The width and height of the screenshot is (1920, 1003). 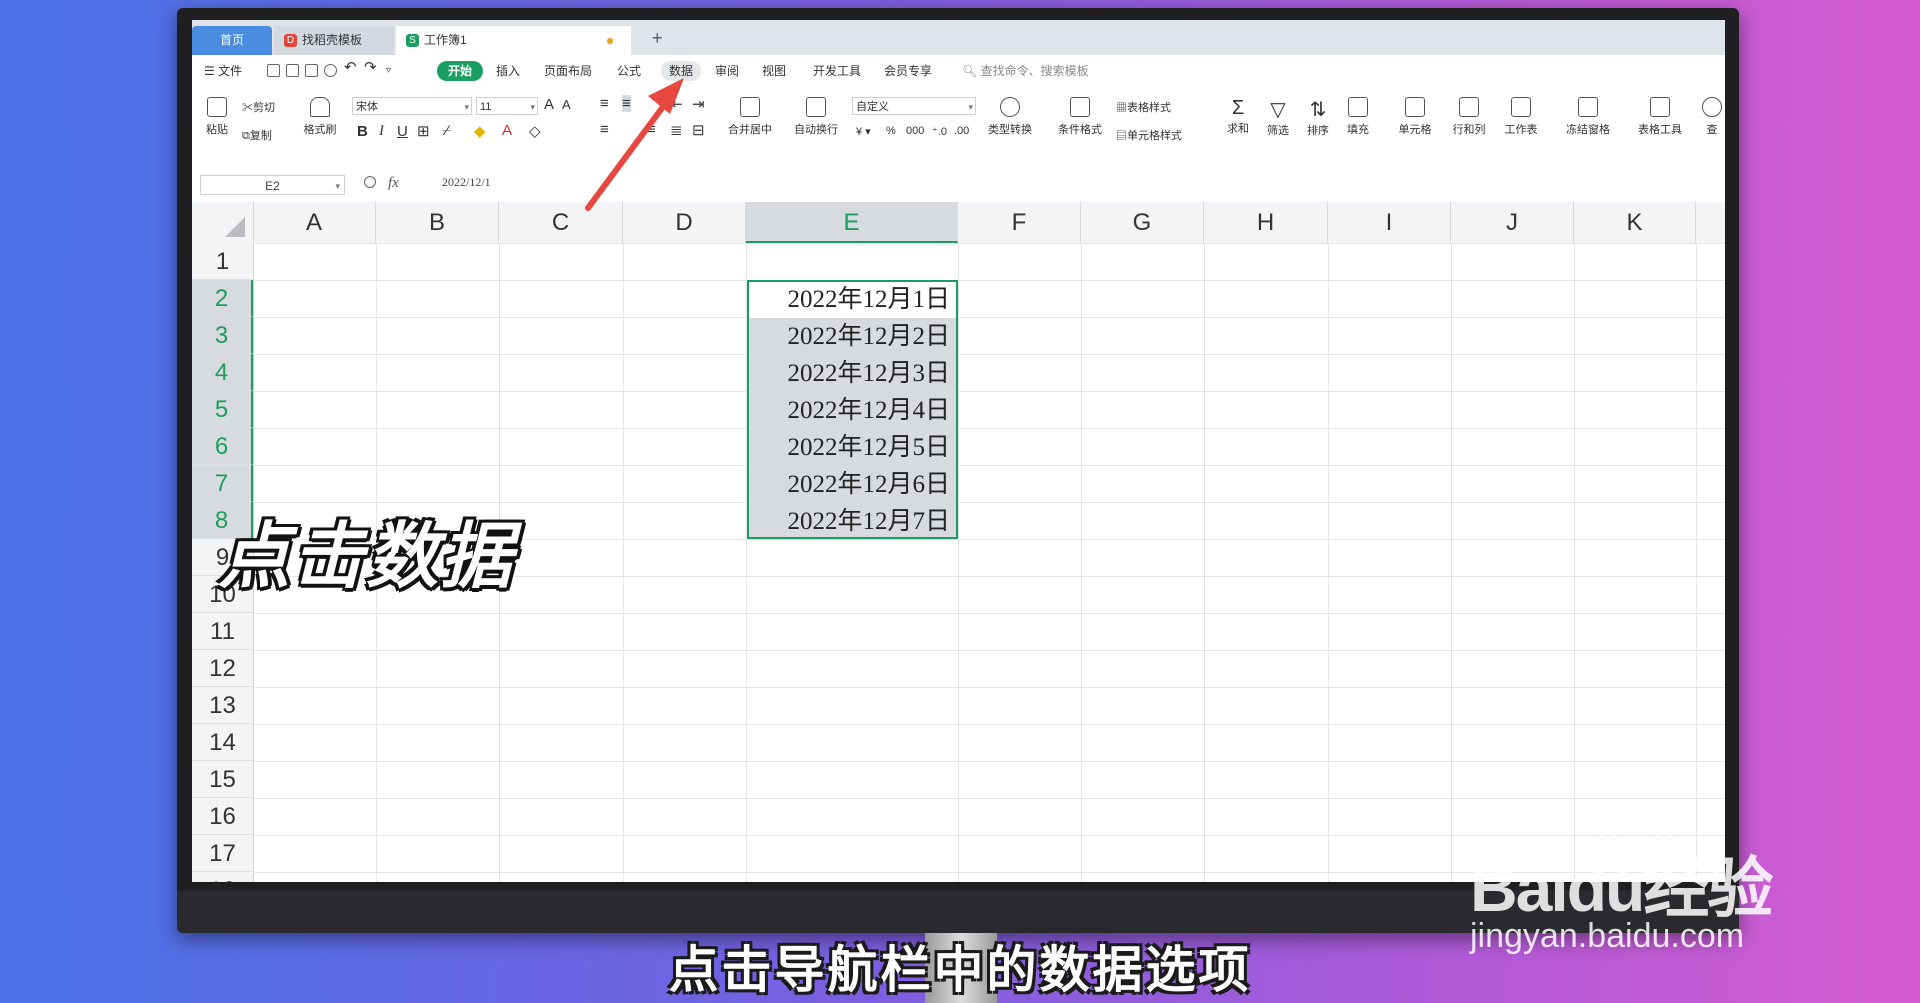 What do you see at coordinates (1607, 936) in the screenshot?
I see `watermark-url: jingyan.baidu.com` at bounding box center [1607, 936].